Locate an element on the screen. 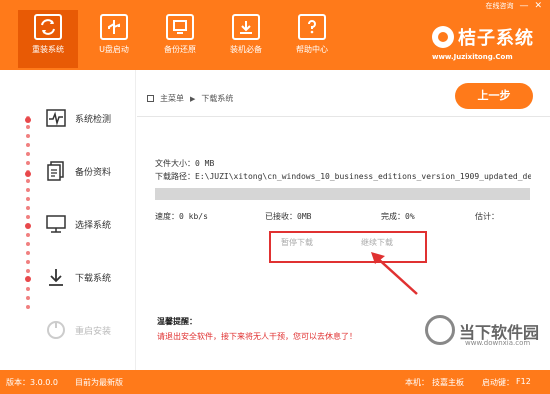 The width and height of the screenshot is (550, 394). step-label: 选择系统 is located at coordinates (93, 225).